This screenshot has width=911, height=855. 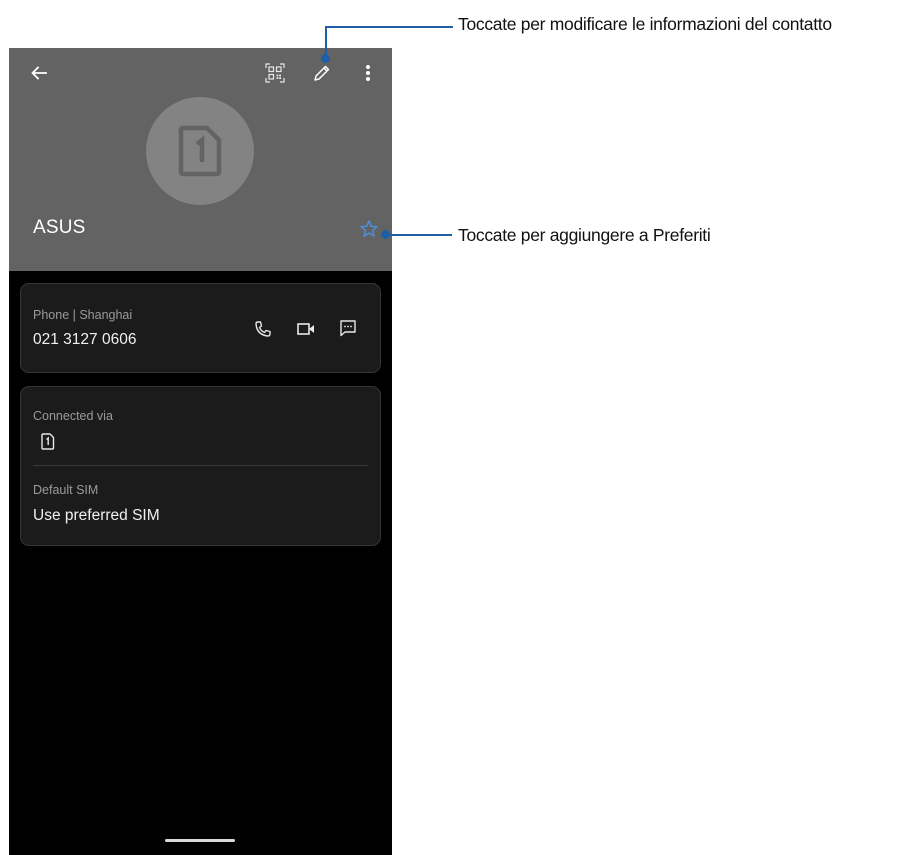 I want to click on pencil-icon, so click(x=322, y=73).